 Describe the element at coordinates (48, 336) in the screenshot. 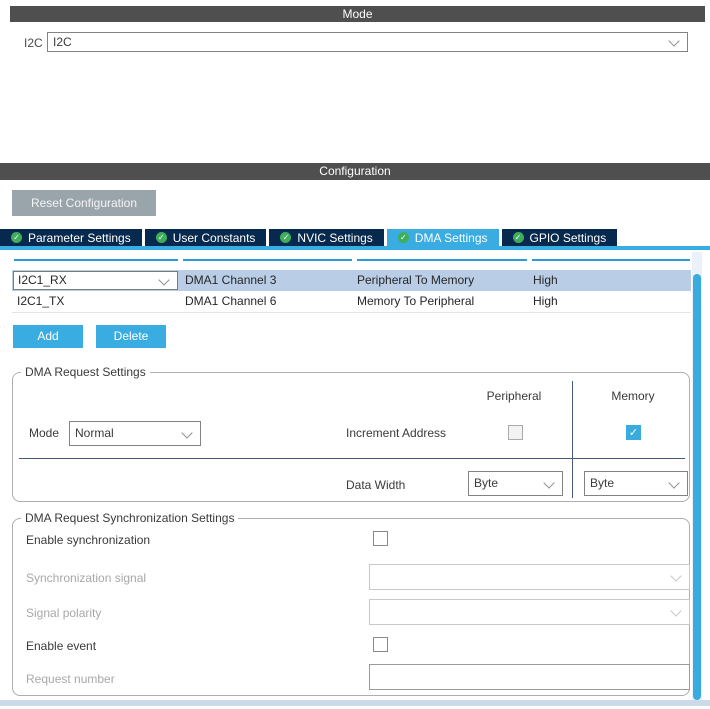

I see `add-button: Add` at that location.